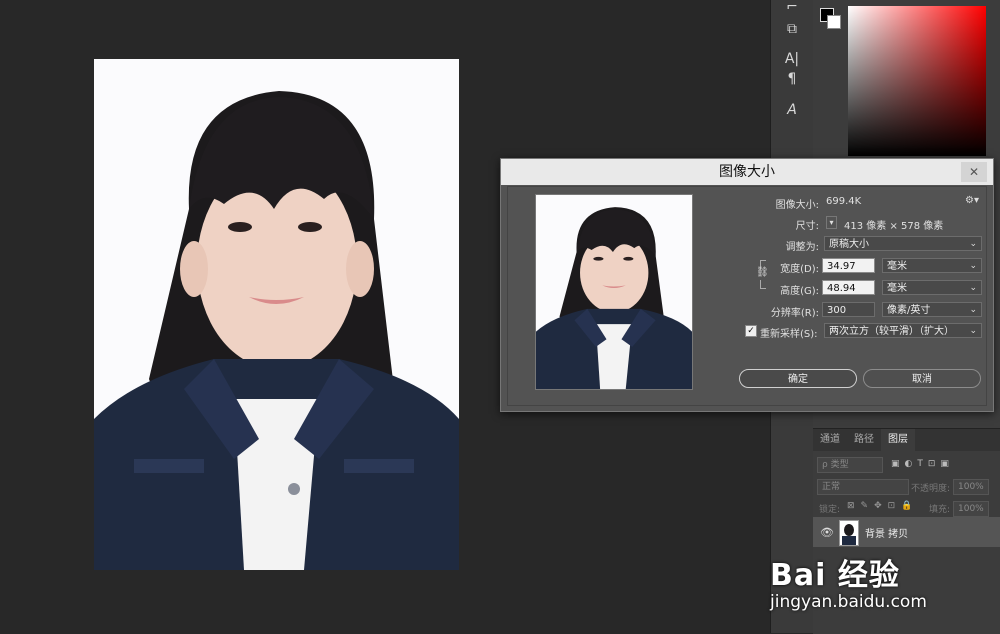 This screenshot has width=1000, height=634. What do you see at coordinates (894, 226) in the screenshot?
I see `dimensions-value: 413 像素 × 578 像素` at bounding box center [894, 226].